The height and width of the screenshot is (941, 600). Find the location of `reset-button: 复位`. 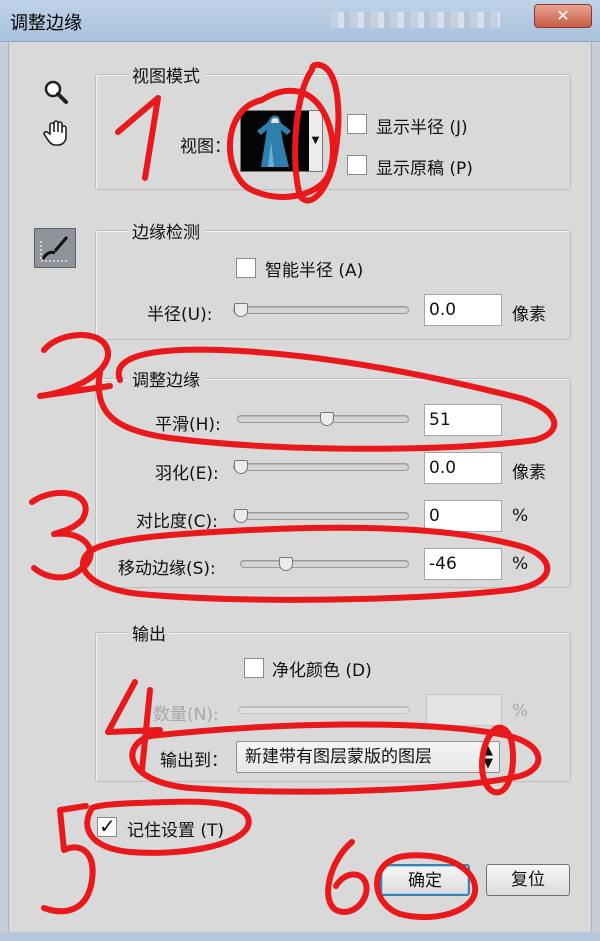

reset-button: 复位 is located at coordinates (528, 880).